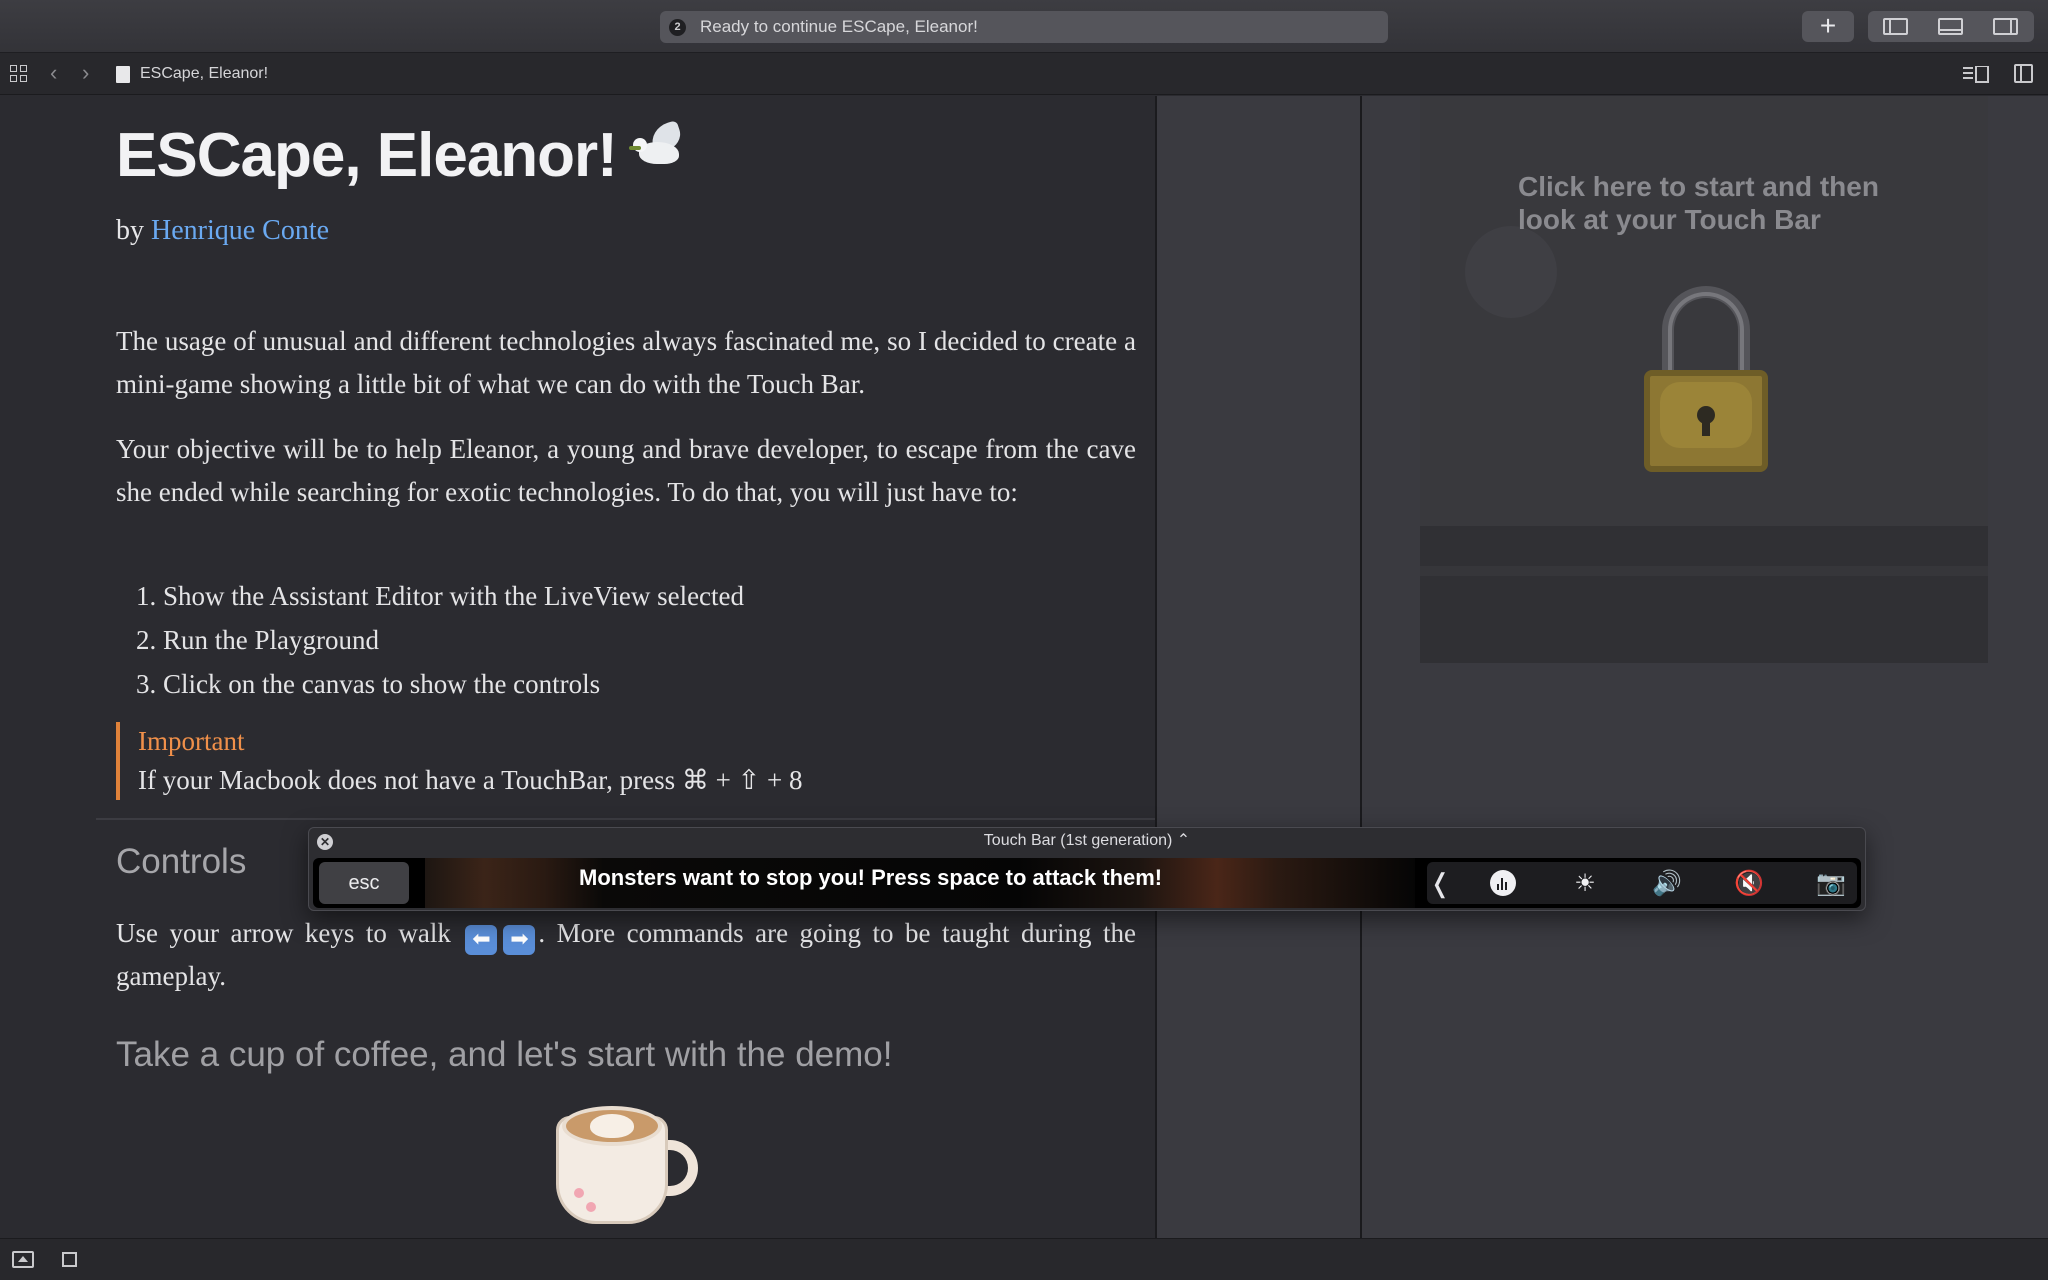 The width and height of the screenshot is (2048, 1280). I want to click on volume-icon: 🔊, so click(1667, 883).